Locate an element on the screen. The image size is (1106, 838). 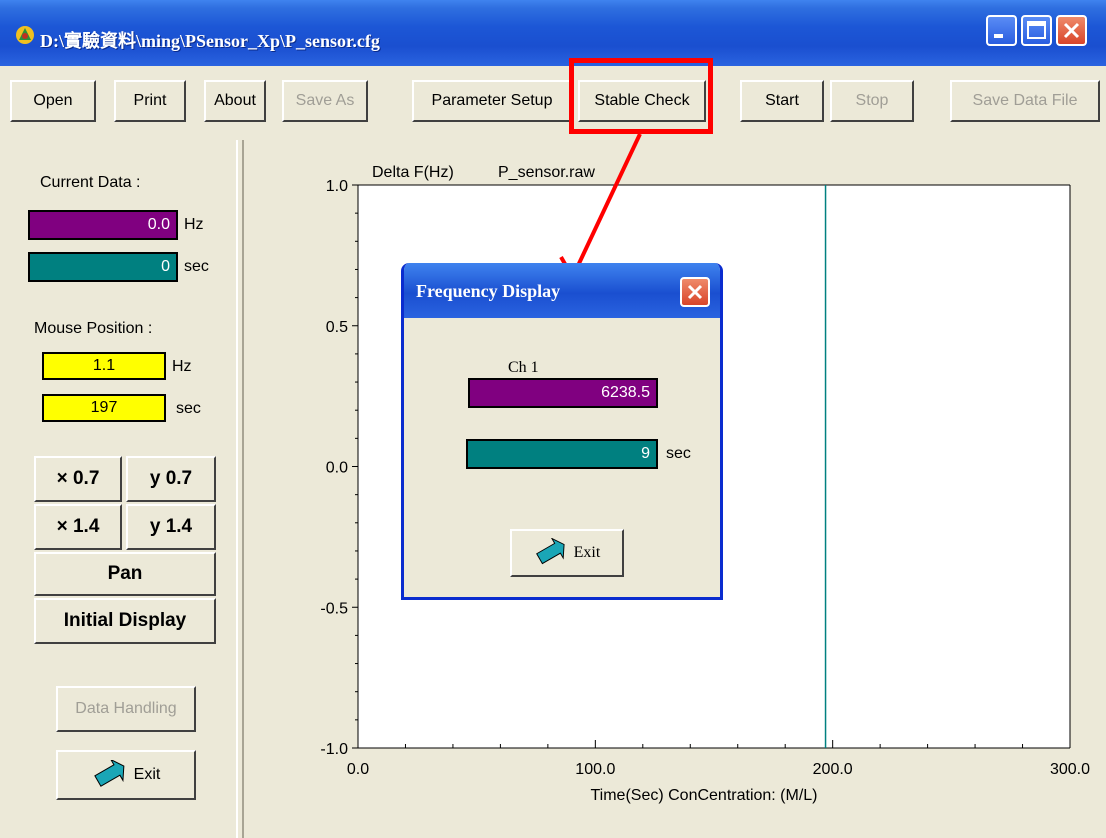
dialog-freq-field: 6238.5 is located at coordinates (563, 393).